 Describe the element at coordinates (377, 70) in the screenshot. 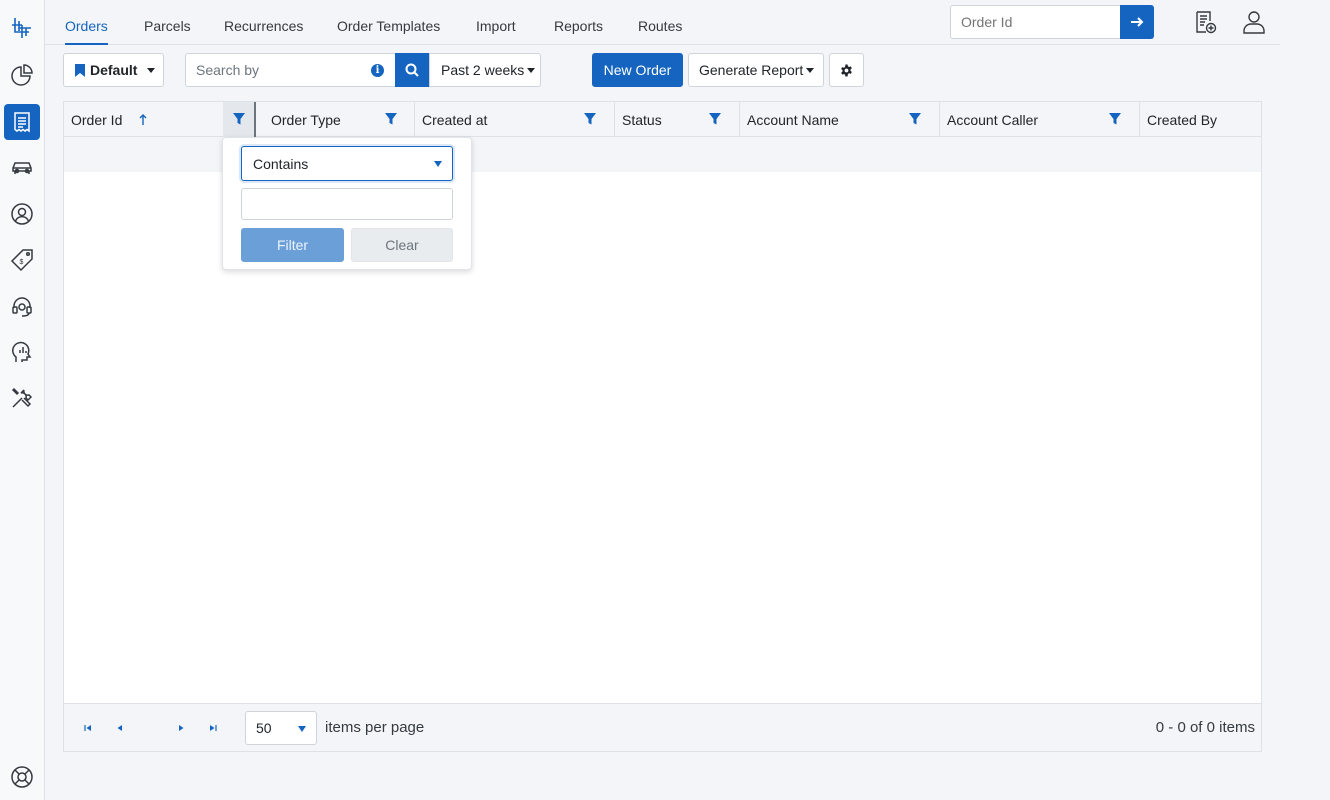

I see `info-icon: i` at that location.